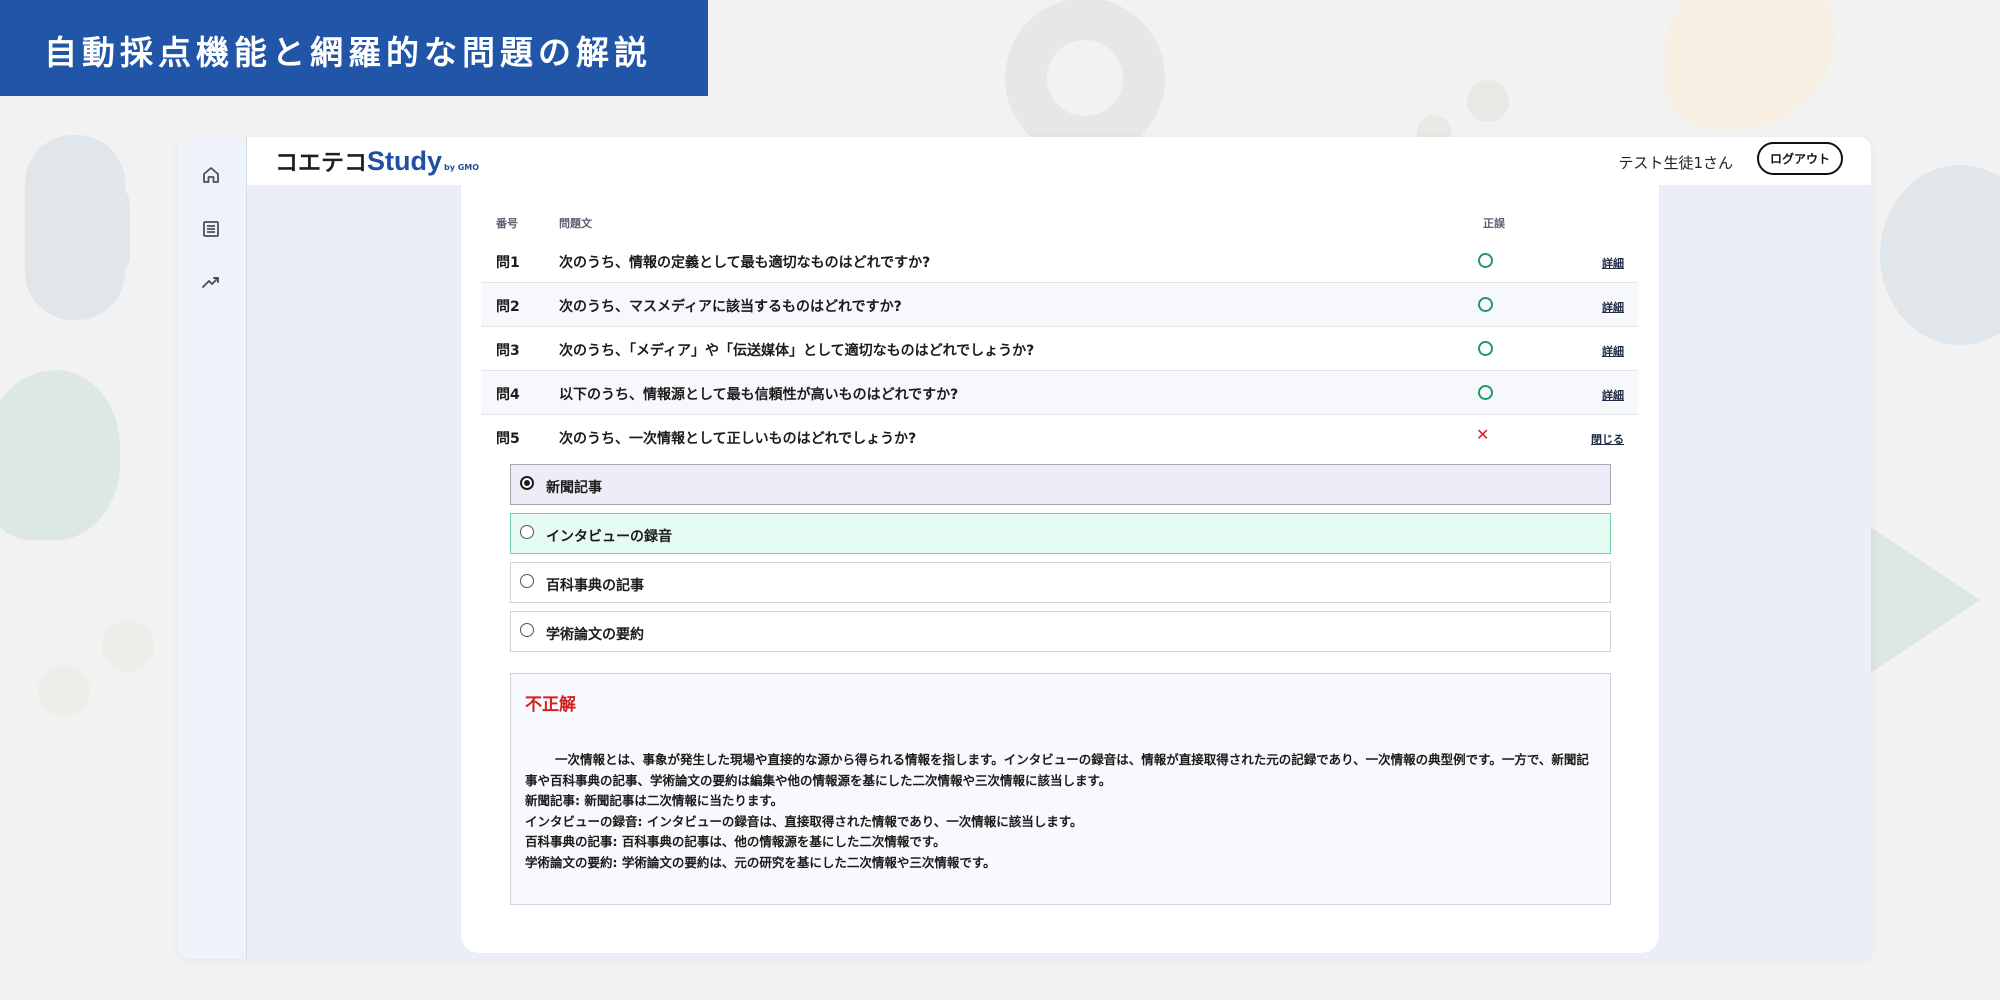 The height and width of the screenshot is (1000, 2000). What do you see at coordinates (797, 351) in the screenshot?
I see `question-text: 次のうち、「メディア」や「伝送媒体」として適切なものはどれでしょうか?` at bounding box center [797, 351].